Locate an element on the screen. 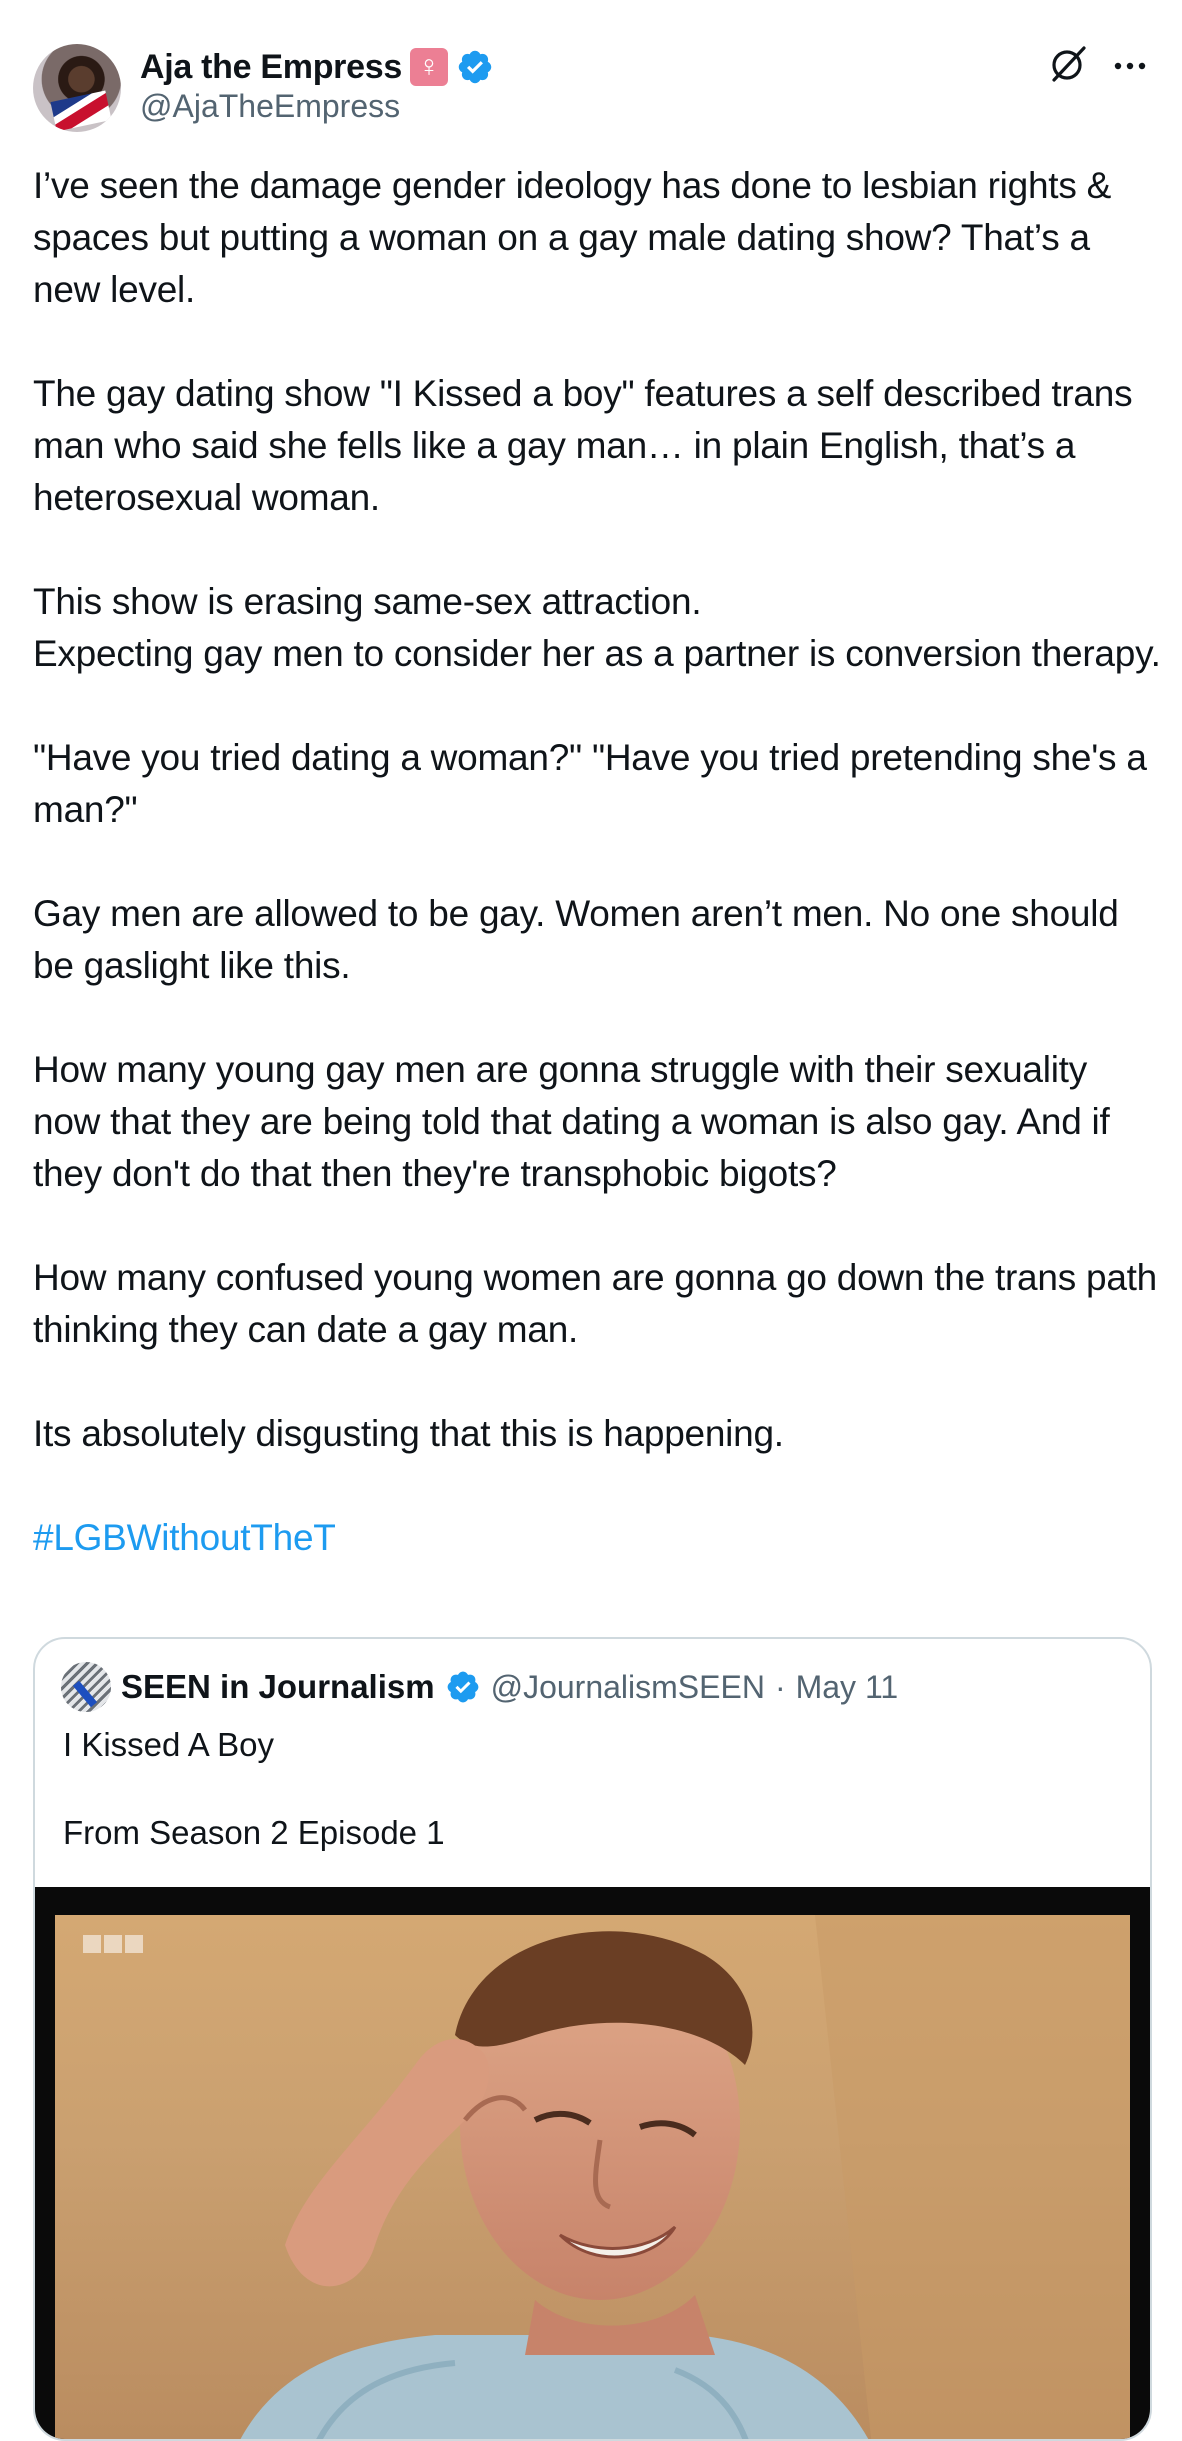  author-avatar is located at coordinates (77, 88).